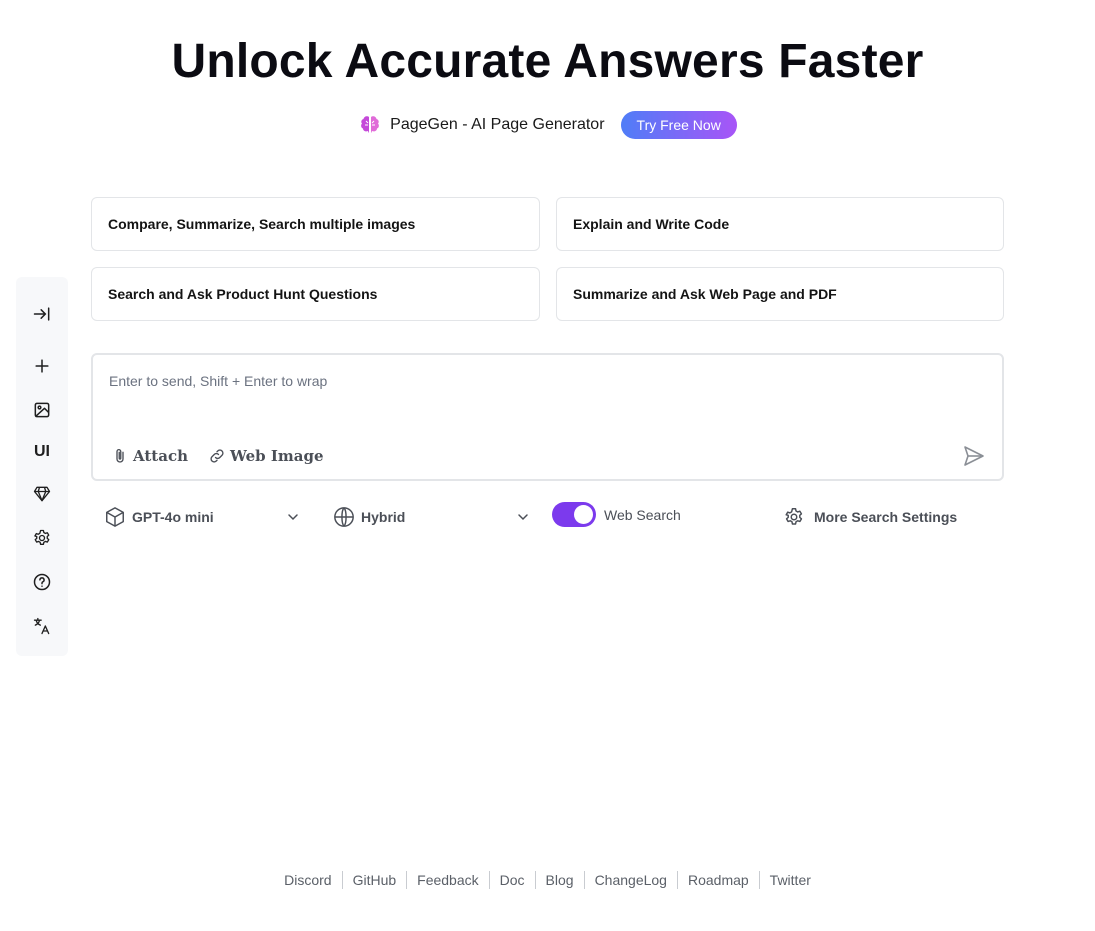 Image resolution: width=1095 pixels, height=931 pixels. I want to click on attach-label: Attach, so click(160, 456).